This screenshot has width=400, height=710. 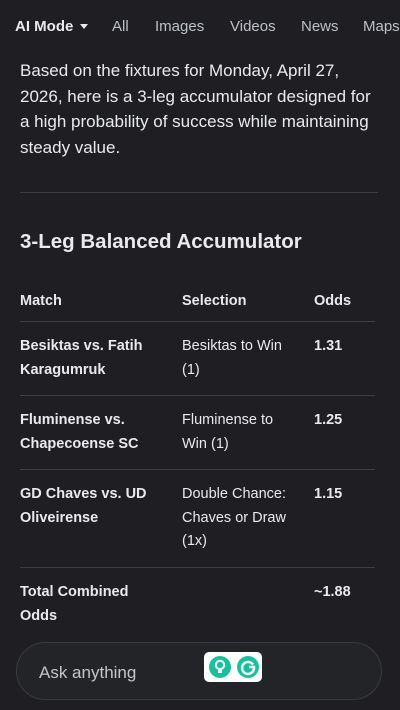 What do you see at coordinates (197, 603) in the screenshot?
I see `table-total-row: Total Combined Odds ~1.88` at bounding box center [197, 603].